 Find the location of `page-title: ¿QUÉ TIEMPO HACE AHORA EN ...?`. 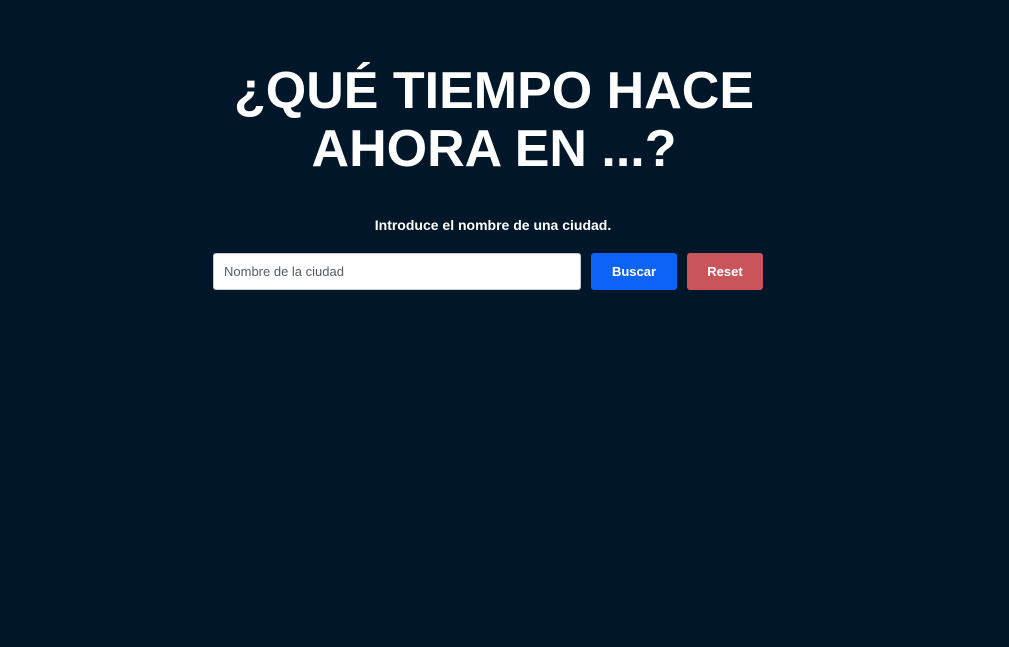

page-title: ¿QUÉ TIEMPO HACE AHORA EN ...? is located at coordinates (494, 120).